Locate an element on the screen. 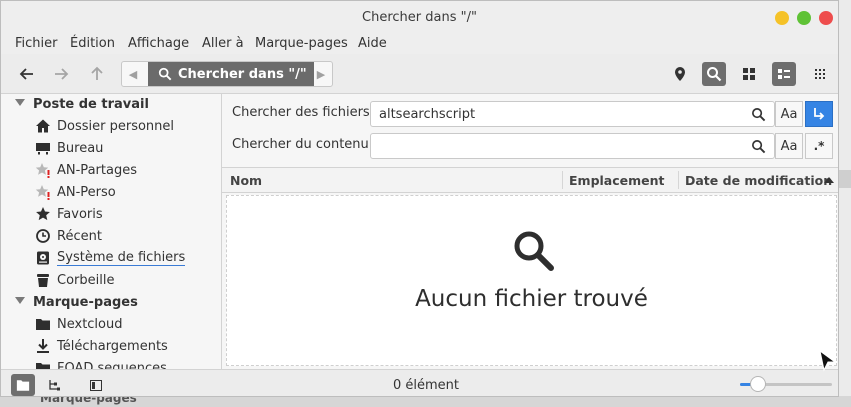  menu-marque-pages: Marque-pages is located at coordinates (301, 43).